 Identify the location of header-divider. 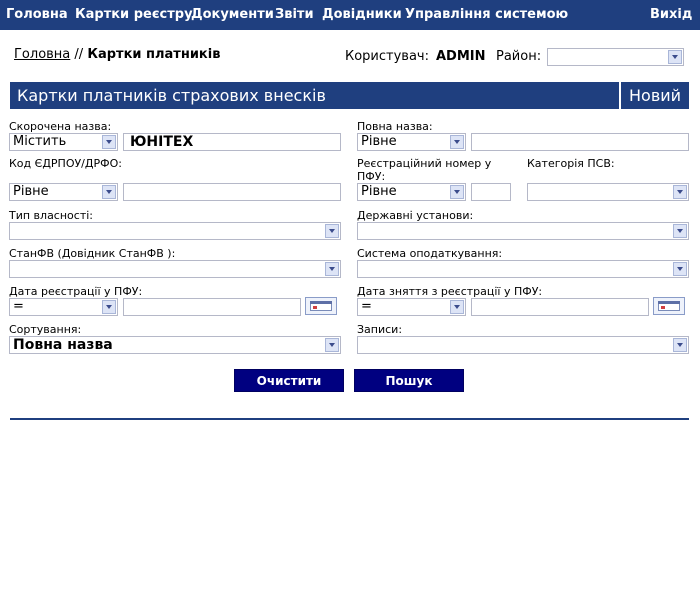
(620, 95).